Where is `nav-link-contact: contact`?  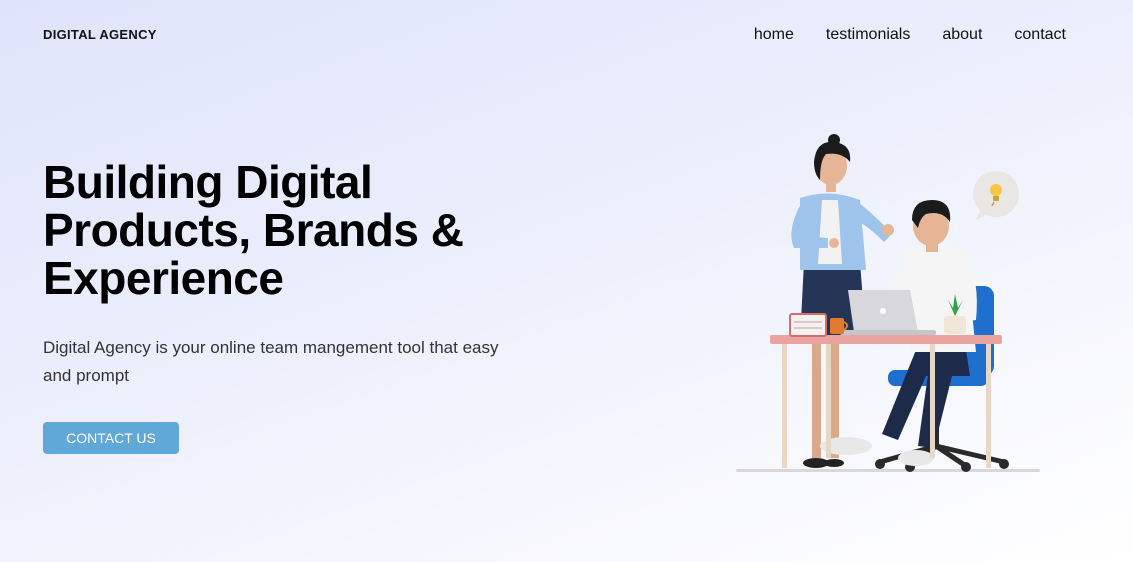 nav-link-contact: contact is located at coordinates (1040, 35).